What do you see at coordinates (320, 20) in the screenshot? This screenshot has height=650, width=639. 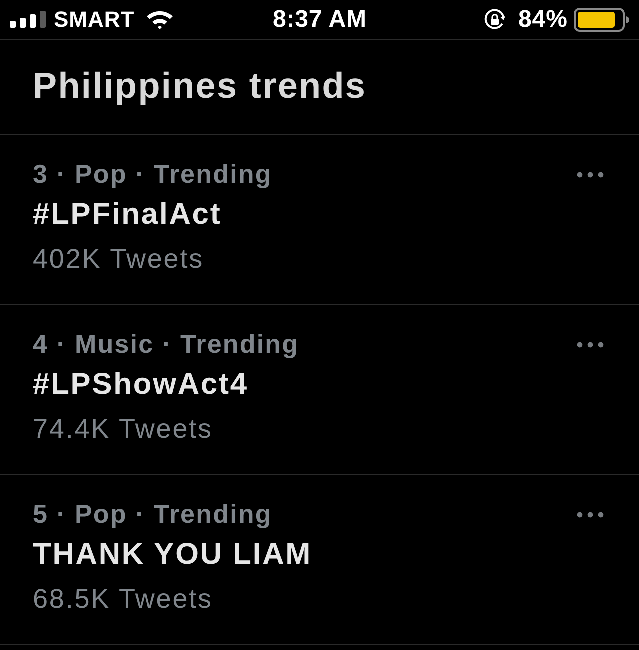 I see `status-time: 8:37 AM` at bounding box center [320, 20].